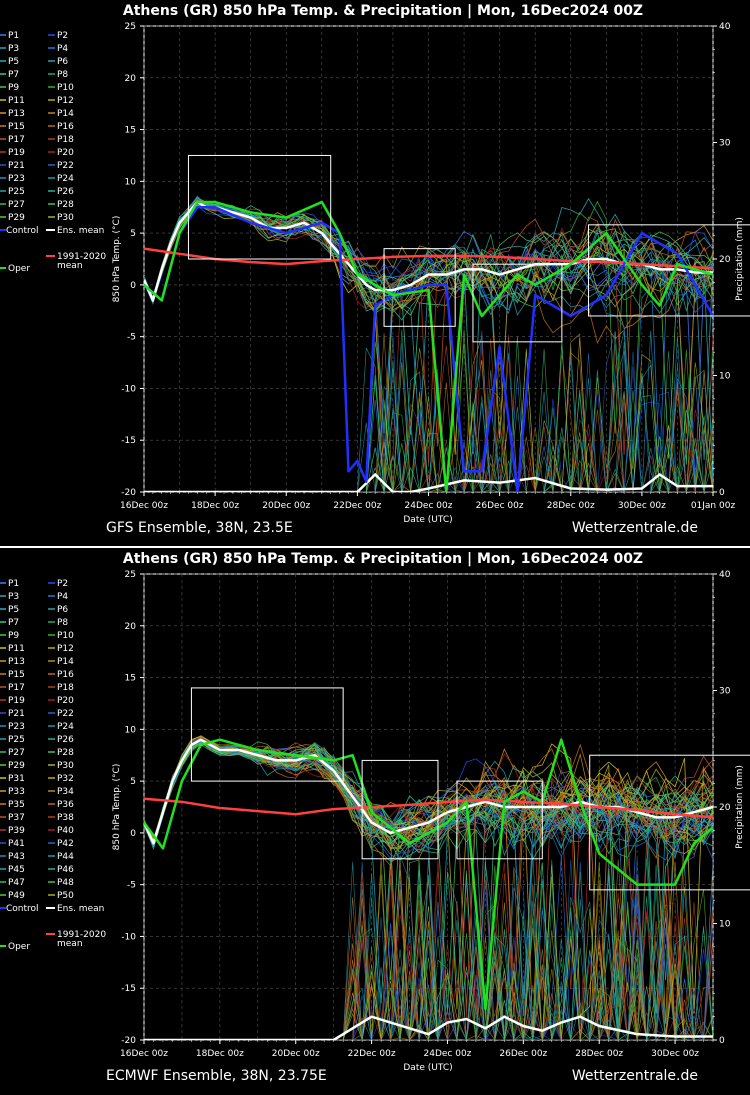  What do you see at coordinates (16, 805) in the screenshot?
I see `legend-item: P35` at bounding box center [16, 805].